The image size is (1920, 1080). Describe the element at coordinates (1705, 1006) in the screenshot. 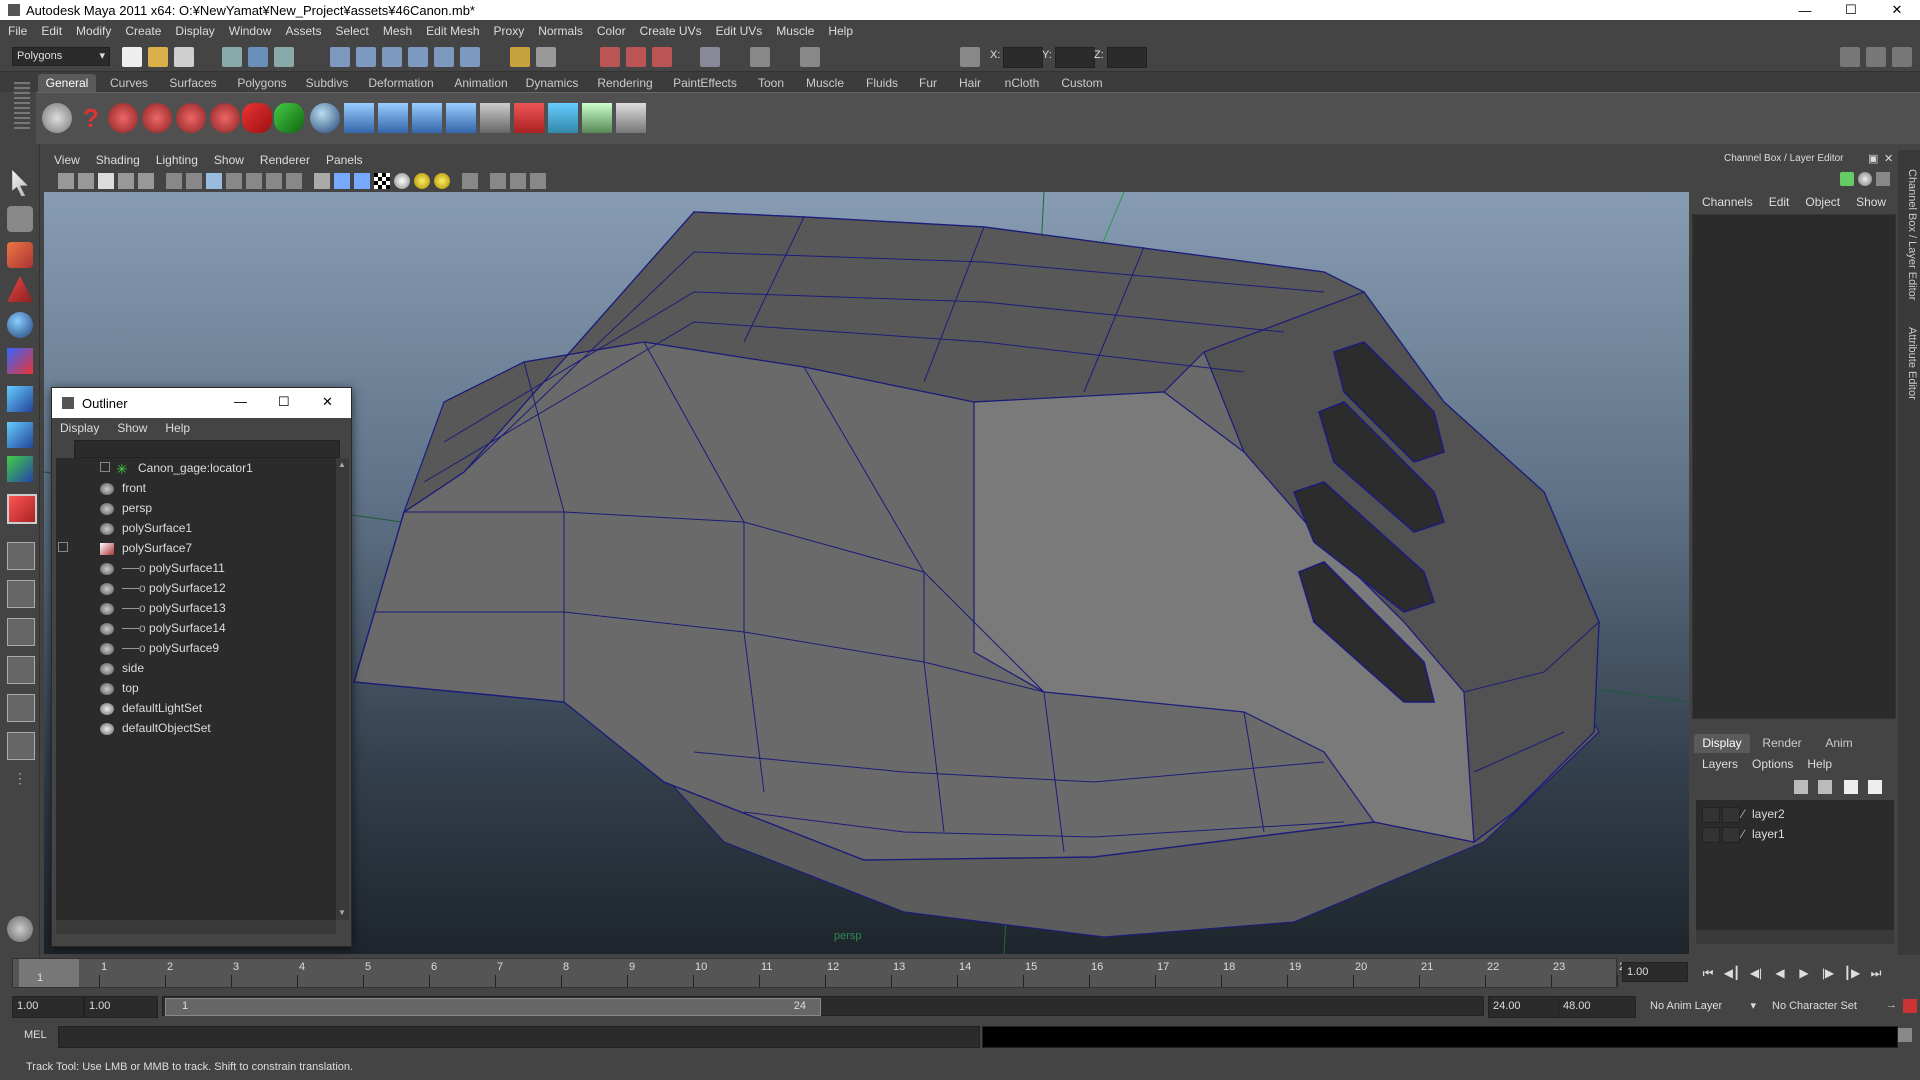

I see `anim-layer-dropdown: No Anim Layer ▾` at that location.